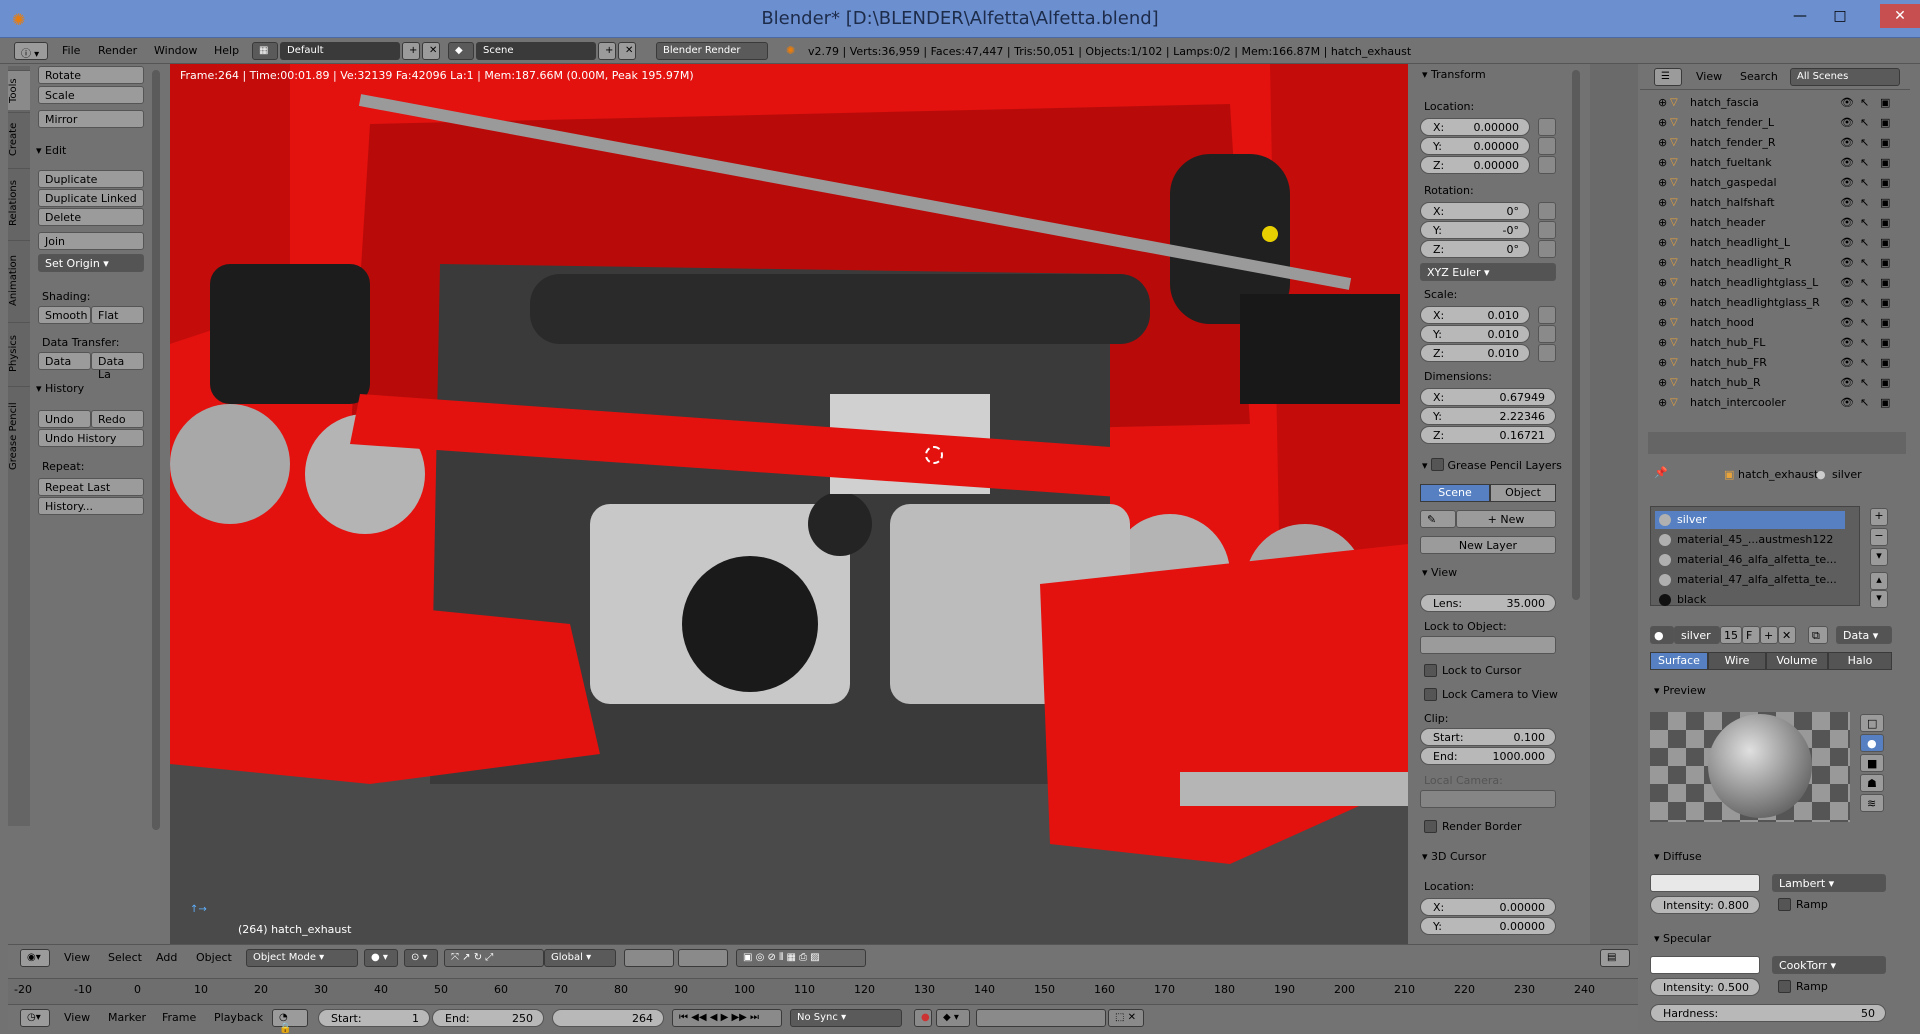 The height and width of the screenshot is (1034, 1920). I want to click on toolshelf-scrollbar, so click(156, 450).